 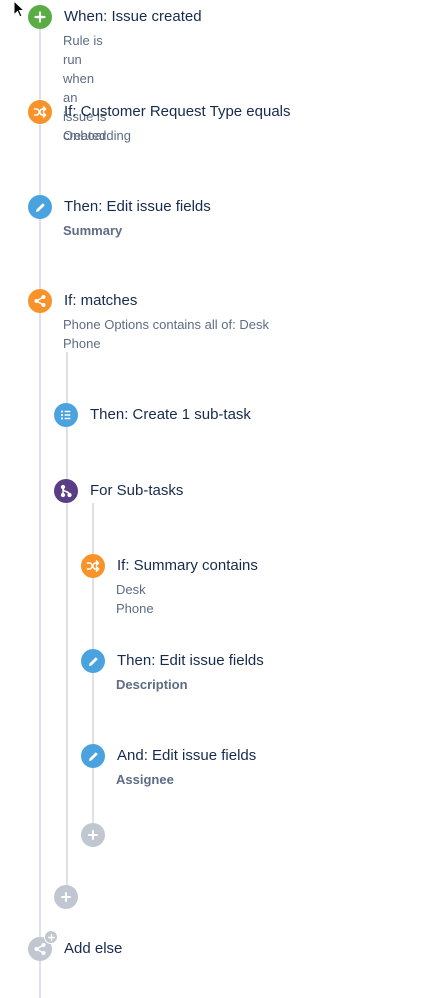 What do you see at coordinates (137, 206) in the screenshot?
I see `action-edit-summary-title: Then: Edit issue fields` at bounding box center [137, 206].